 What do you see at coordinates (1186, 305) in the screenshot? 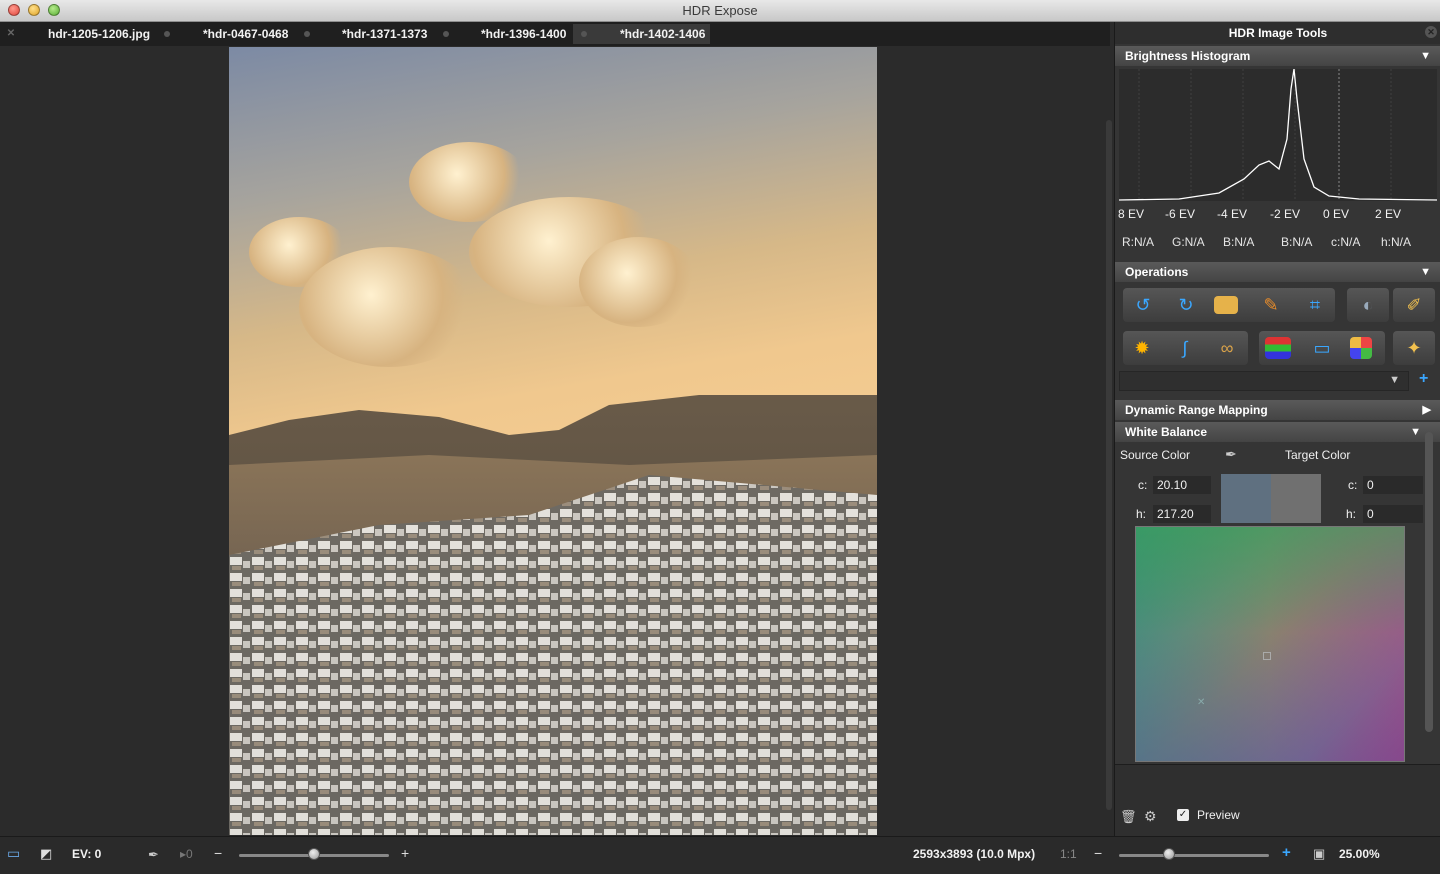
I see `rotate-right-icon: ↻` at bounding box center [1186, 305].